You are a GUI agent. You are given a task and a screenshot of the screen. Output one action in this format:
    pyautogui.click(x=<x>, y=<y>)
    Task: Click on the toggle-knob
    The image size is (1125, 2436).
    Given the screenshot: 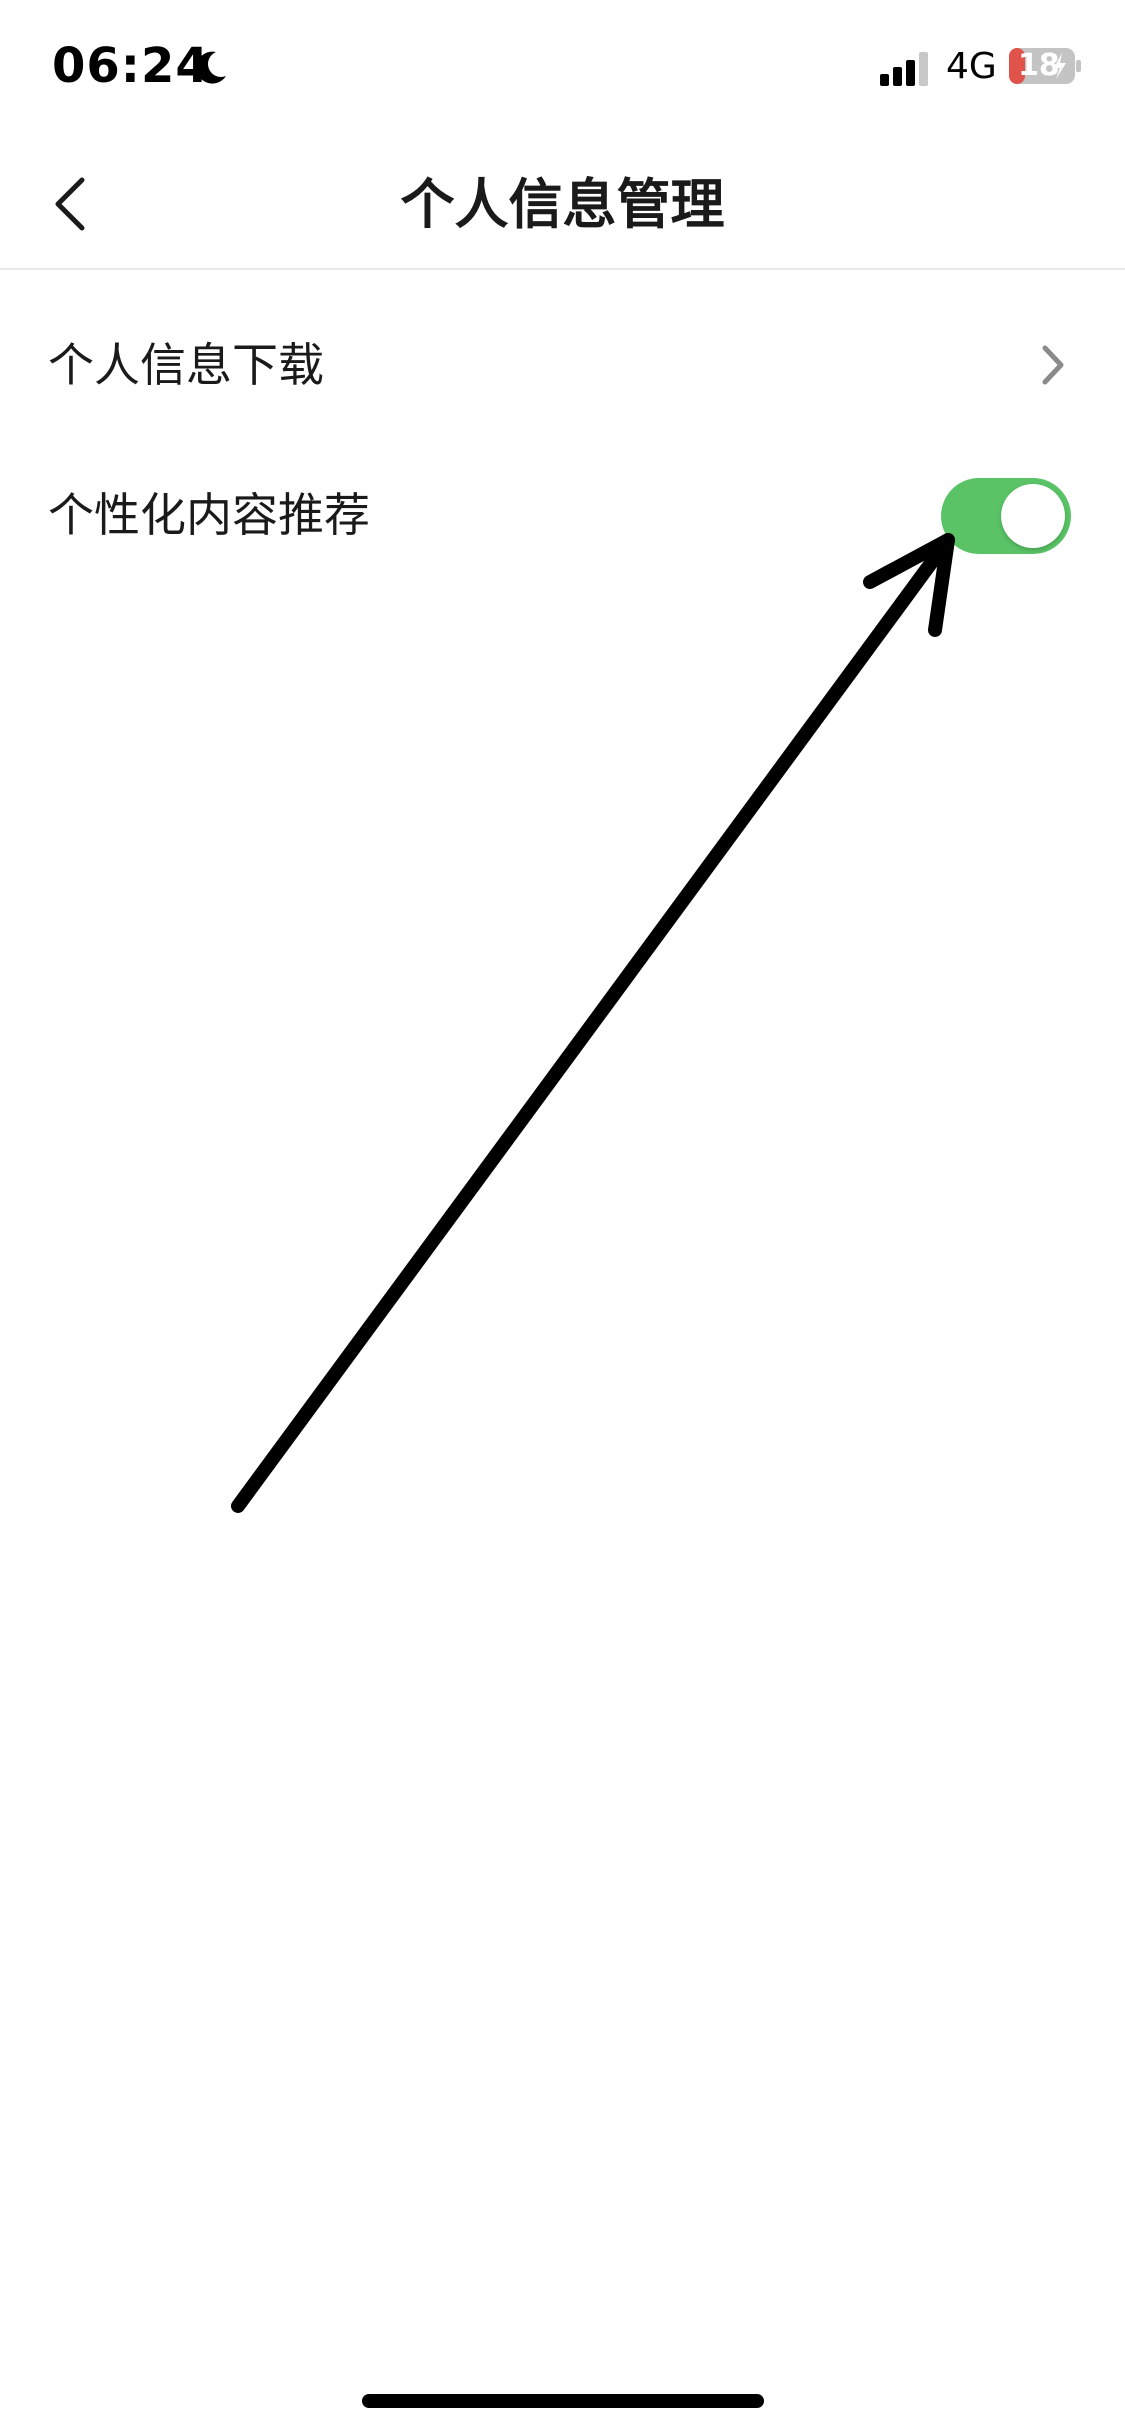 What is the action you would take?
    pyautogui.click(x=1033, y=516)
    